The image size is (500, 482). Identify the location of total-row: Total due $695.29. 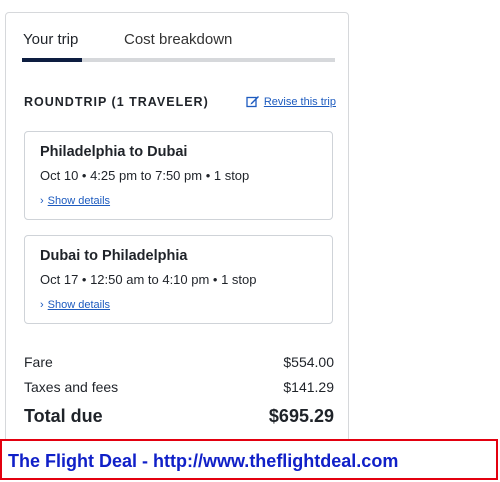
(179, 416).